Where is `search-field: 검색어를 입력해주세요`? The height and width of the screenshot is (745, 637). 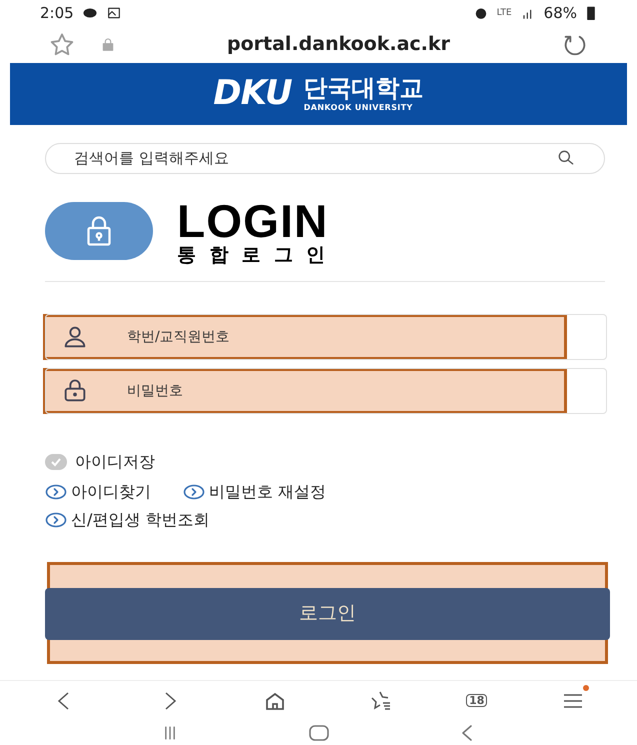
search-field: 검색어를 입력해주세요 is located at coordinates (325, 158).